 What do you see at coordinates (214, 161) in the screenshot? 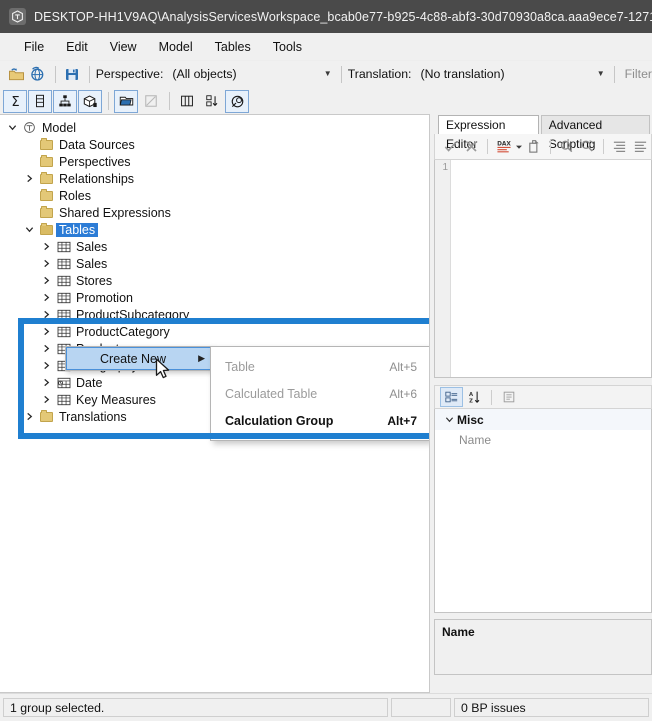
I see `tree-node-perspectives: Perspectives` at bounding box center [214, 161].